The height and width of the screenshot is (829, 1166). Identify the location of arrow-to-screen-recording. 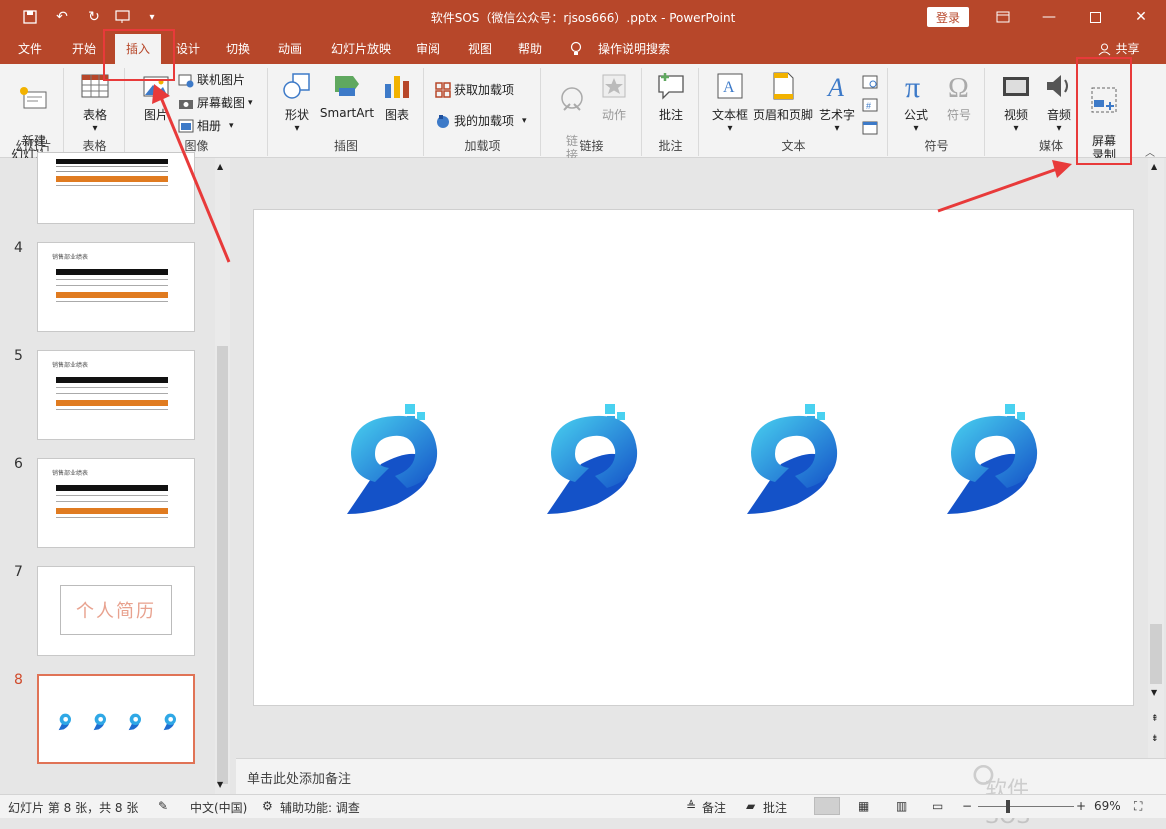
(999, 189).